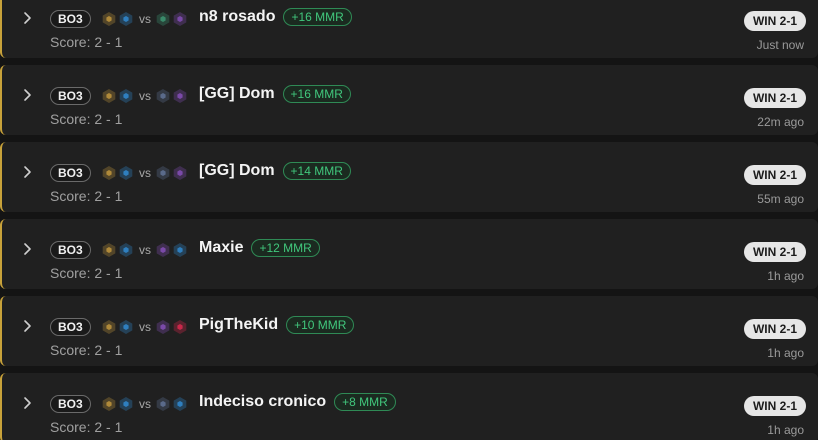 This screenshot has width=818, height=440. I want to click on mmr-change-badge: +14 MMR, so click(316, 171).